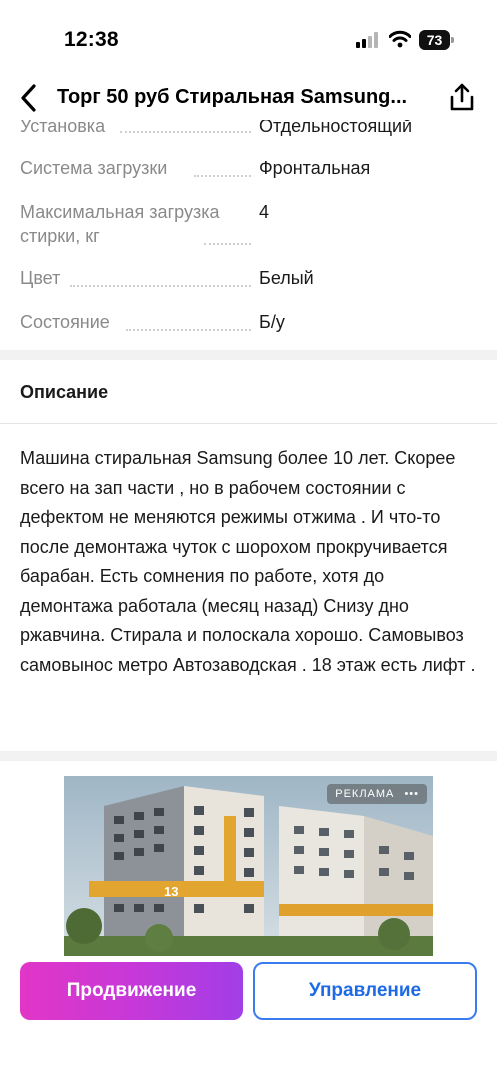 Image resolution: width=497 pixels, height=1080 pixels. I want to click on spec-value: Белый, so click(286, 278).